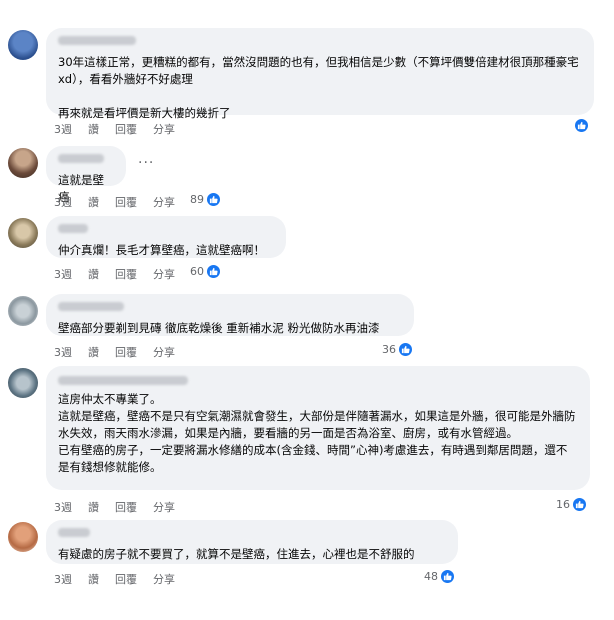  I want to click on reaction-count, so click(580, 125).